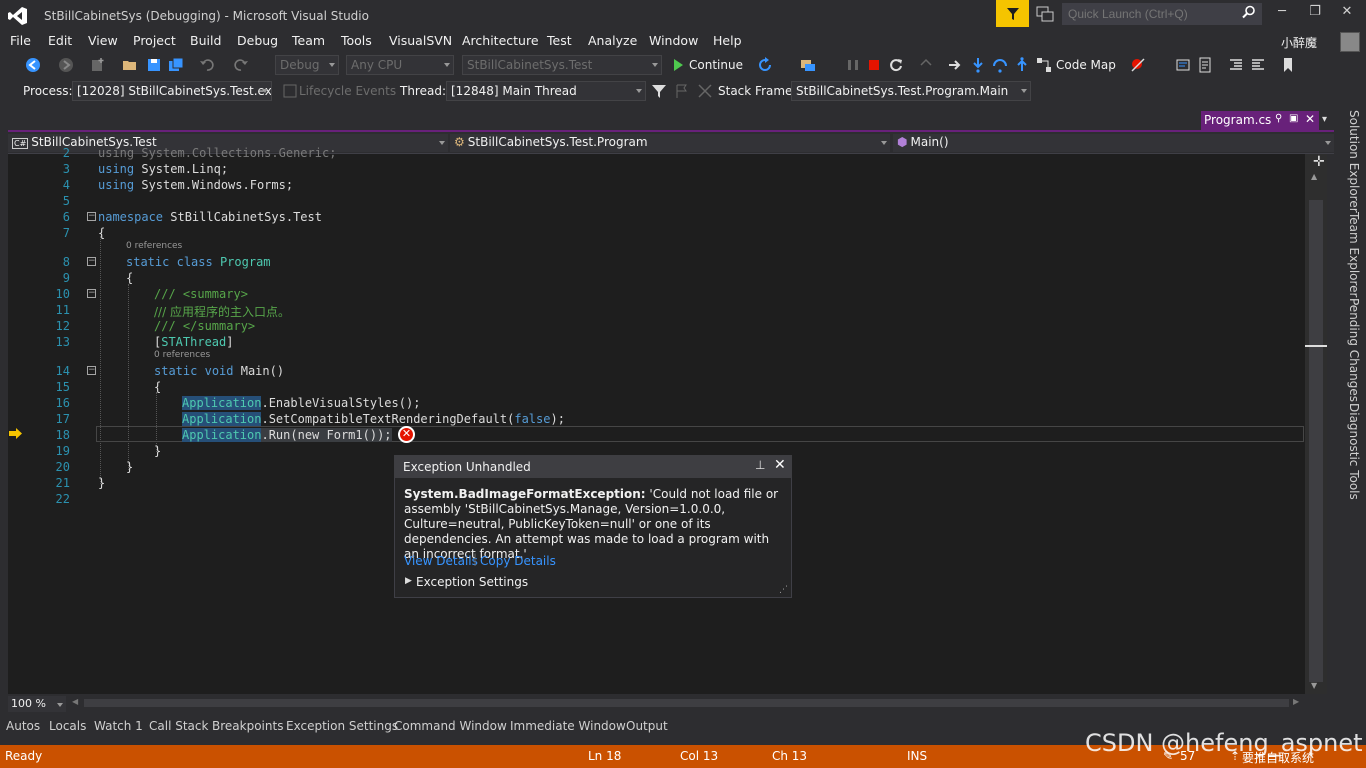 Image resolution: width=1366 pixels, height=768 pixels. What do you see at coordinates (518, 561) in the screenshot?
I see `copy-details-link: Copy Details` at bounding box center [518, 561].